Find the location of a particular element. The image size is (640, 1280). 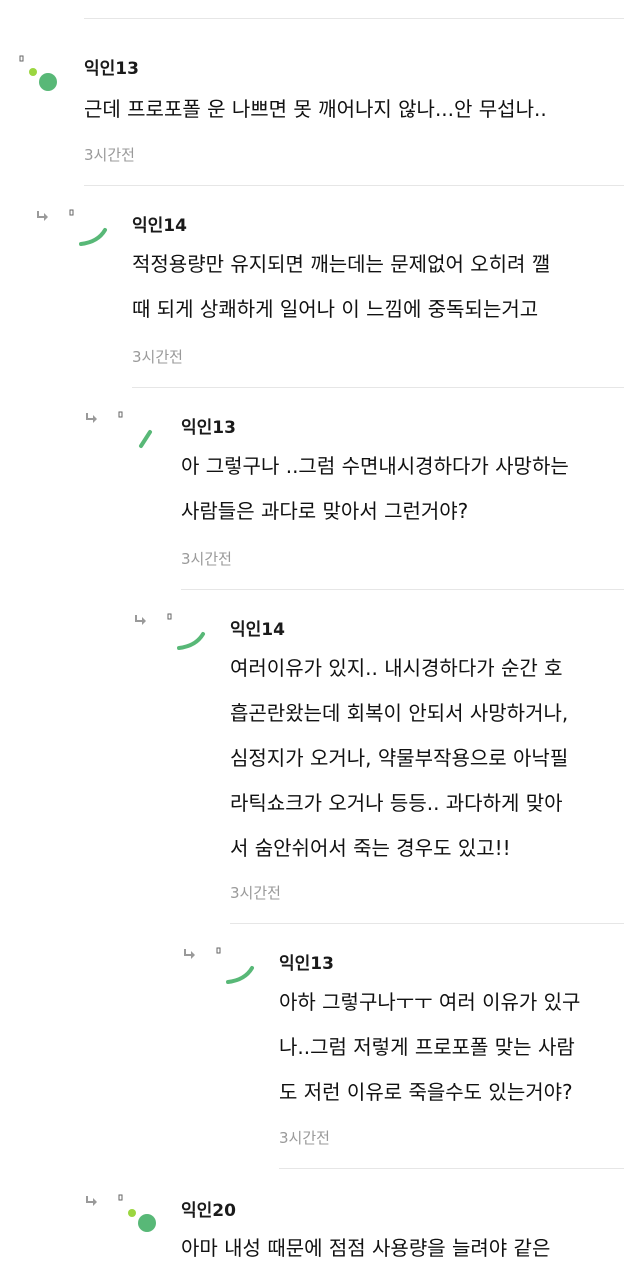

comment-text-line: 사람들은 과다로 맞아서 그런거야? is located at coordinates (325, 511).